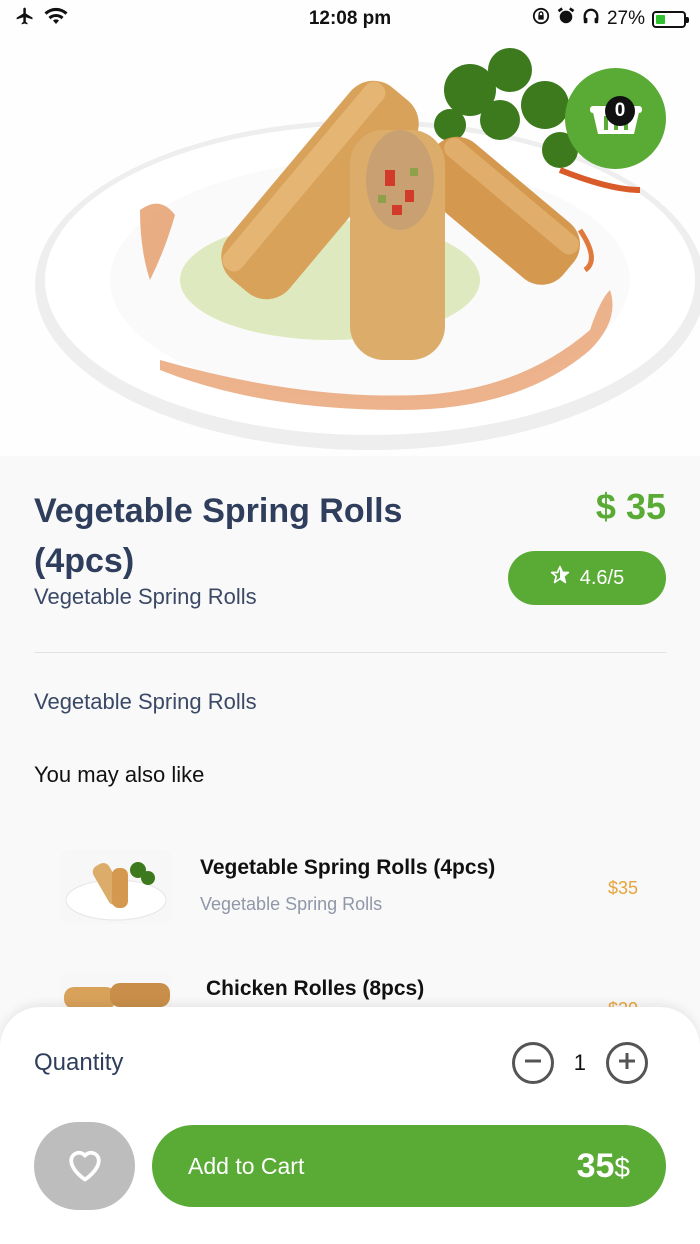 This screenshot has width=700, height=1244. I want to click on airplane-icon, so click(25, 19).